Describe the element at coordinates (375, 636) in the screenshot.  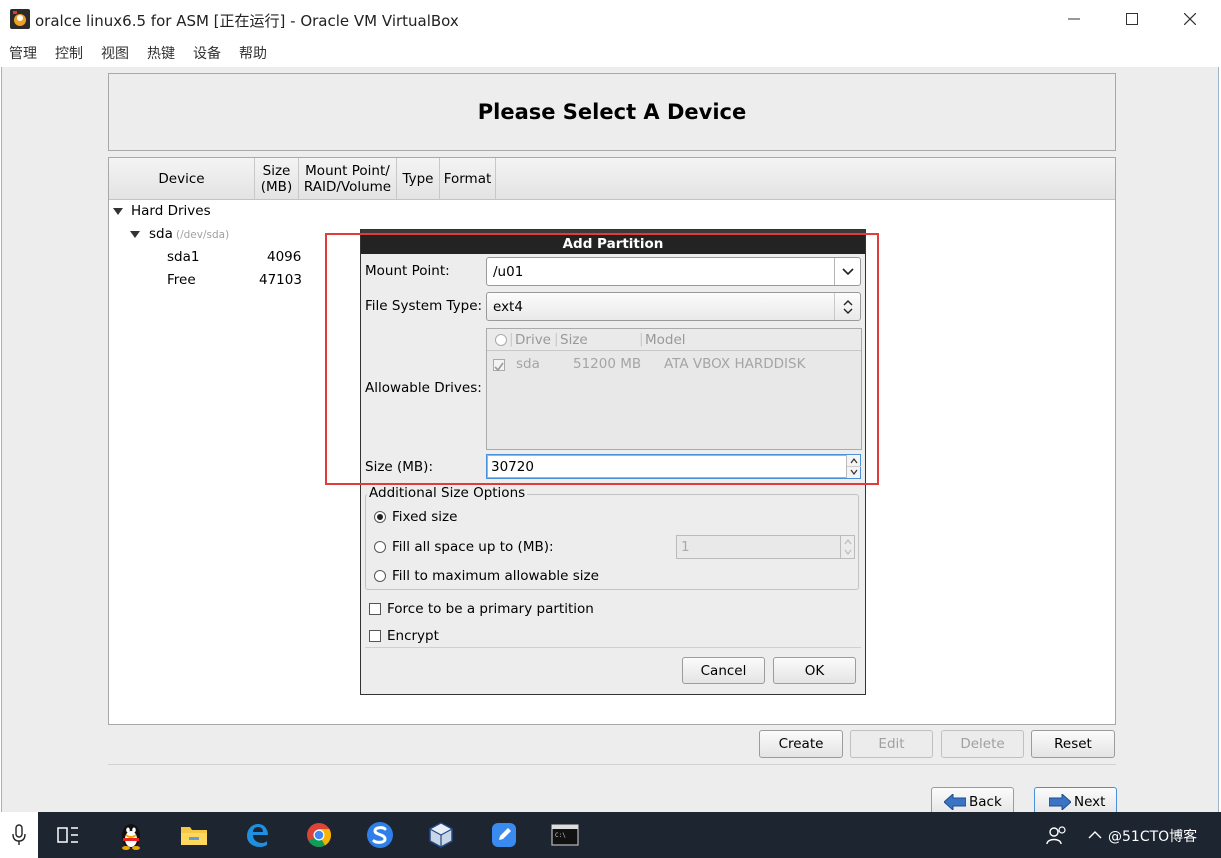
I see `encrypt-checkbox` at that location.